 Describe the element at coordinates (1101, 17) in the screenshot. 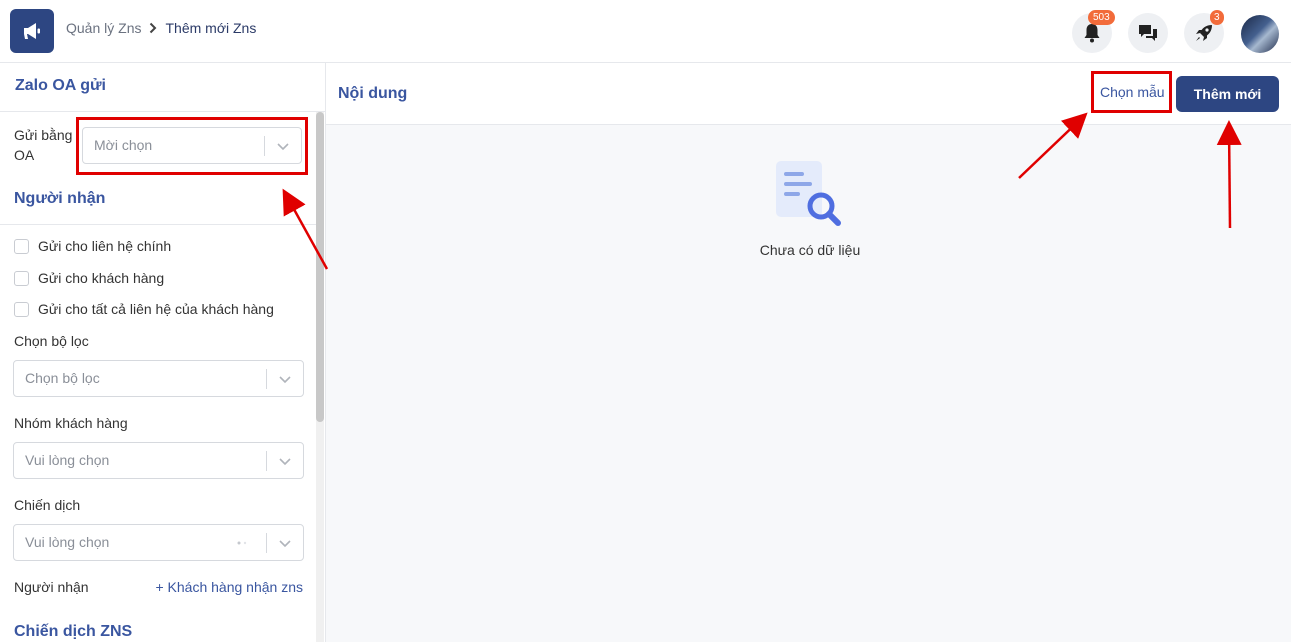

I see `notification-count-badge: 503` at that location.